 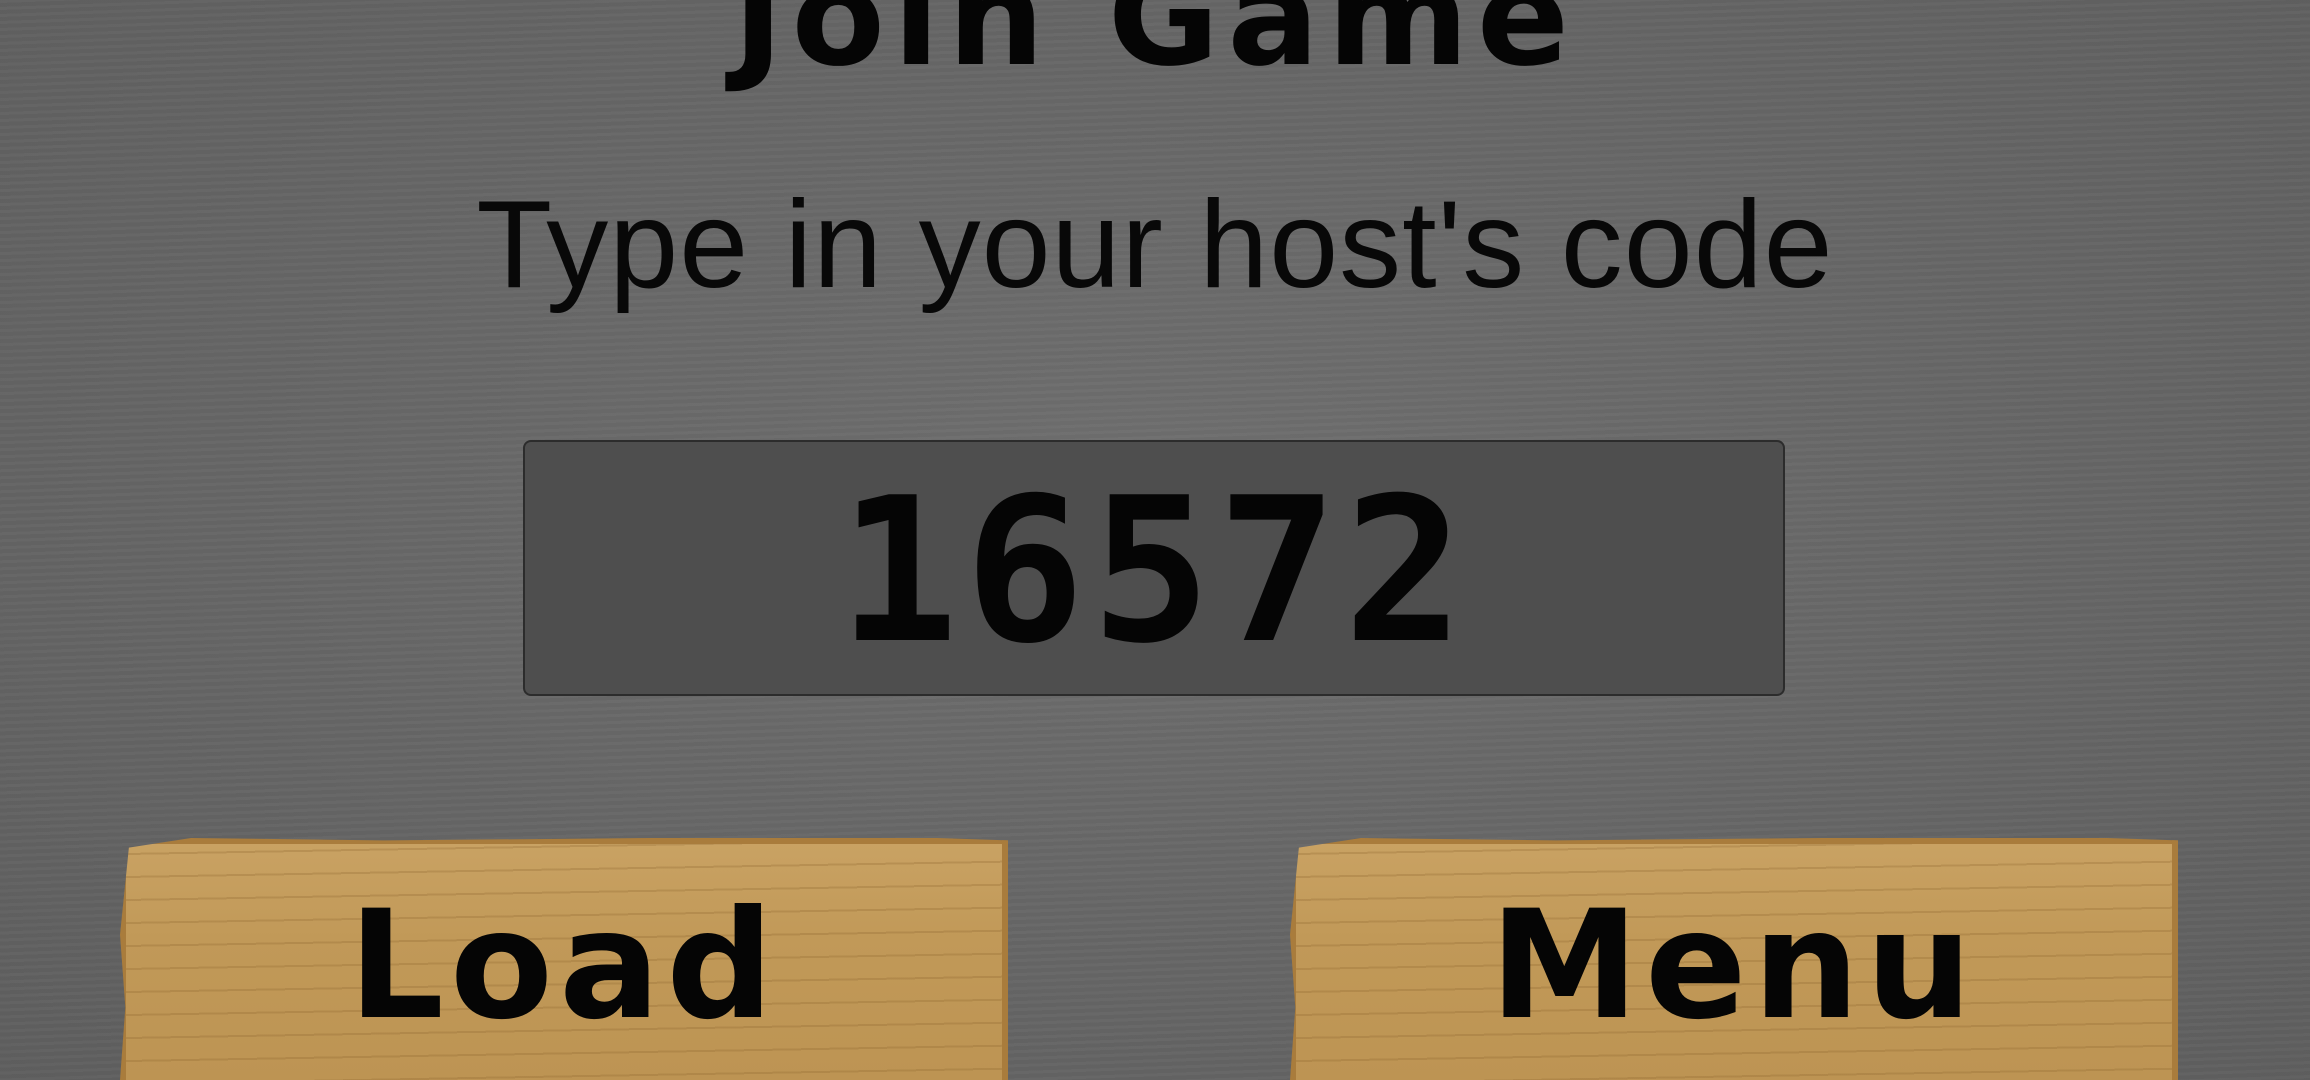 I want to click on host-code-input: 16572, so click(x=1154, y=568).